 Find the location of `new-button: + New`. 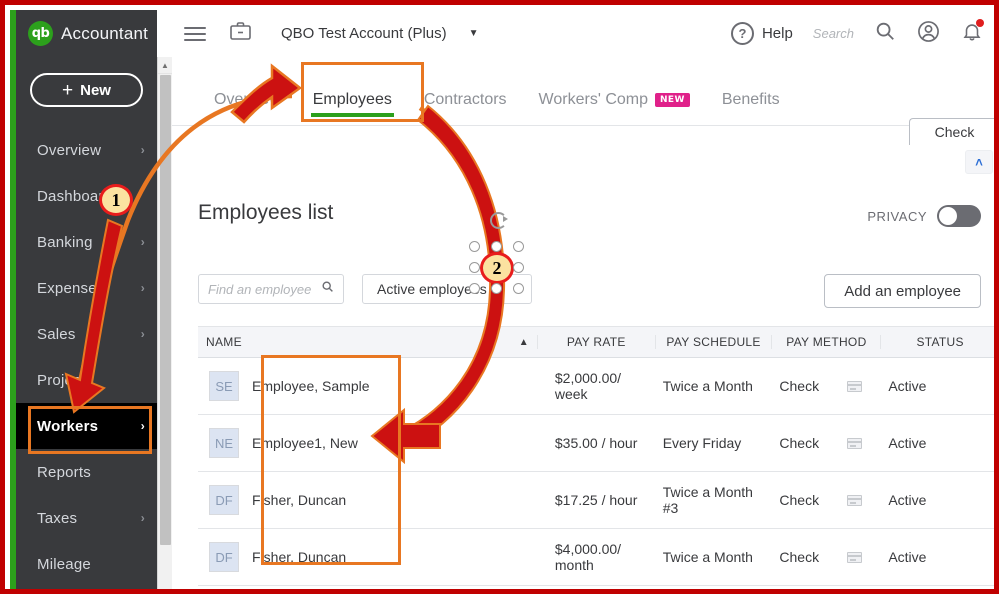

new-button: + New is located at coordinates (86, 90).